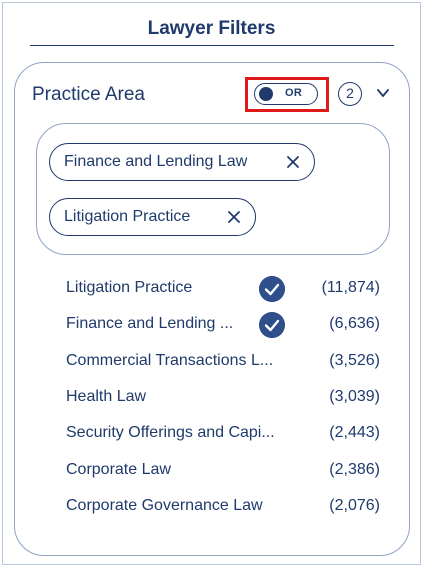 The width and height of the screenshot is (423, 567). What do you see at coordinates (106, 396) in the screenshot?
I see `list-item-label: Health Law` at bounding box center [106, 396].